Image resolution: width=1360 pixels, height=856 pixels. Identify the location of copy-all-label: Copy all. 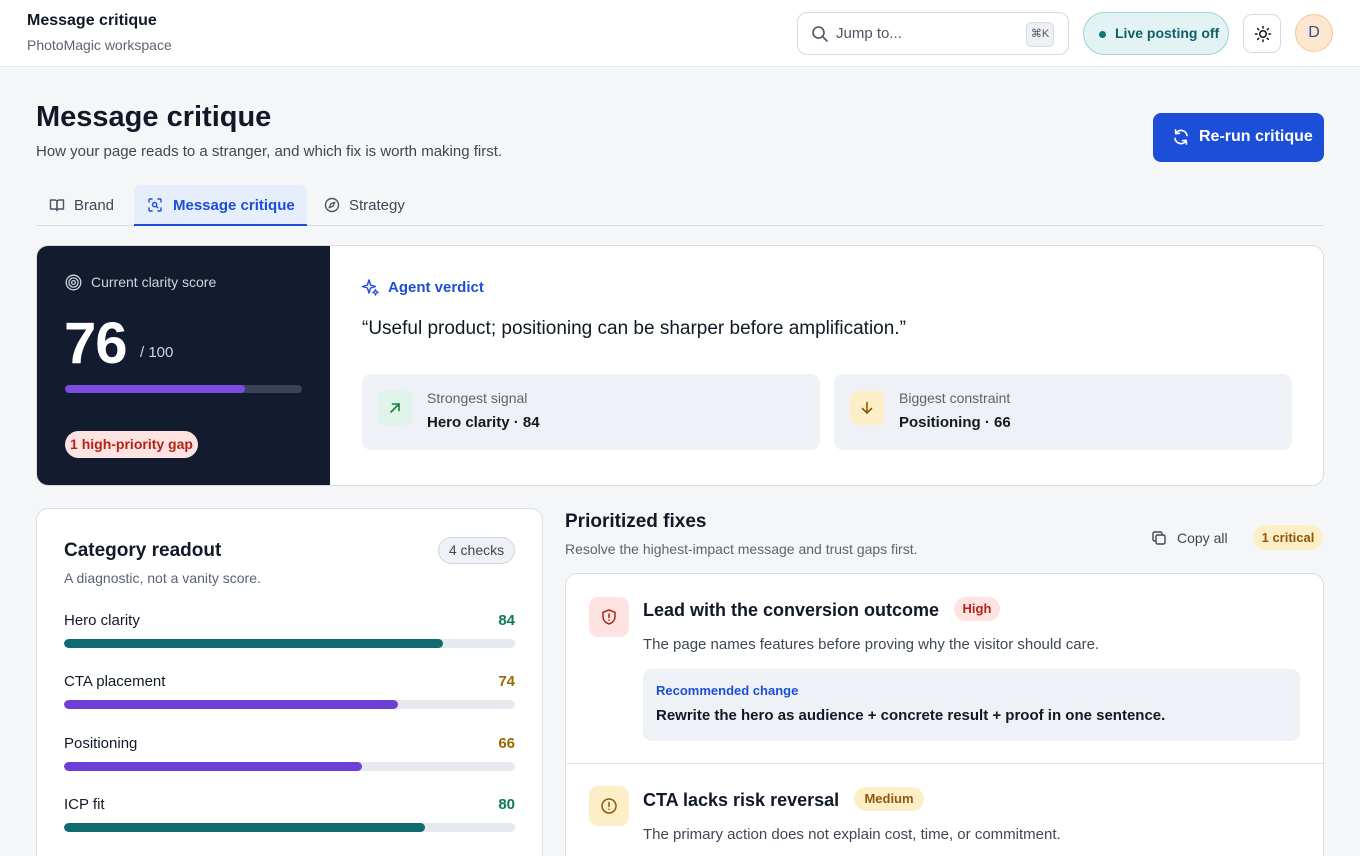
(1202, 538).